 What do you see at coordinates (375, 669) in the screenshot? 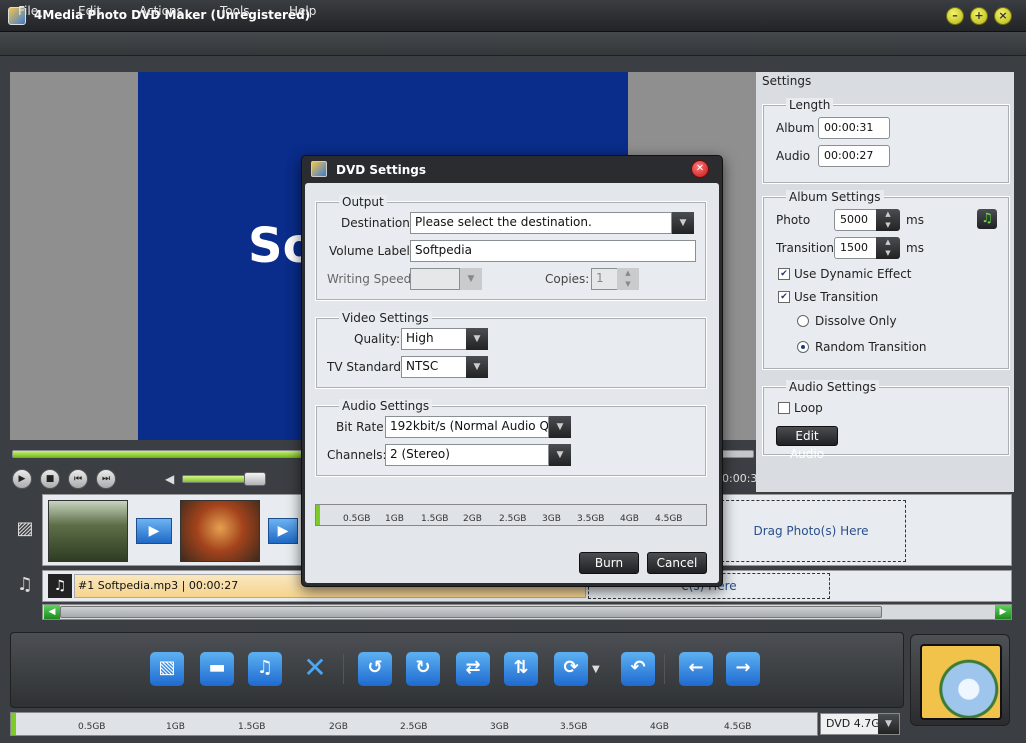
I see `rotate-left-icon: ↺` at bounding box center [375, 669].